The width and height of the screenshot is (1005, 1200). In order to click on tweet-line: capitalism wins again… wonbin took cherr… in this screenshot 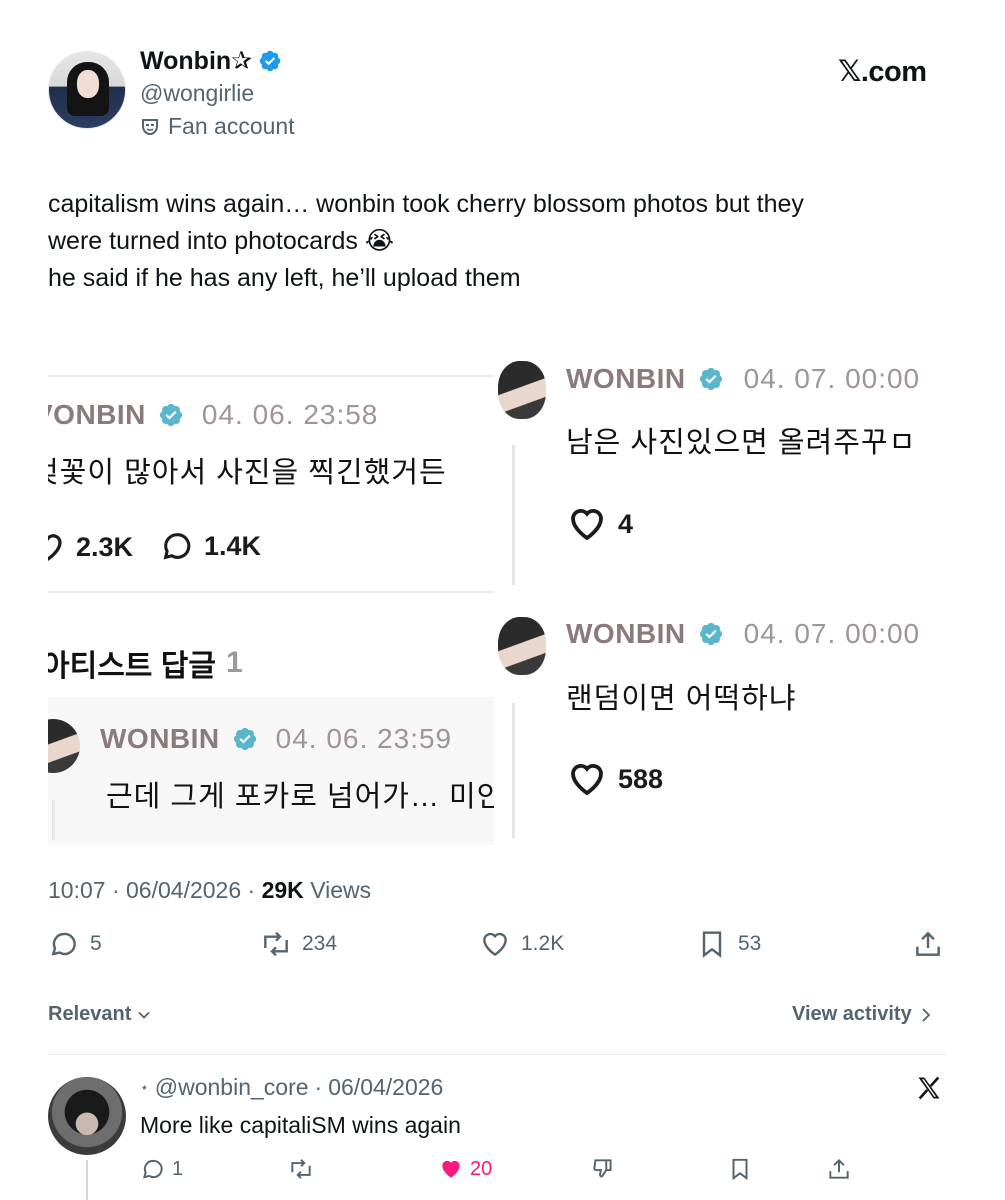, I will do `click(426, 204)`.